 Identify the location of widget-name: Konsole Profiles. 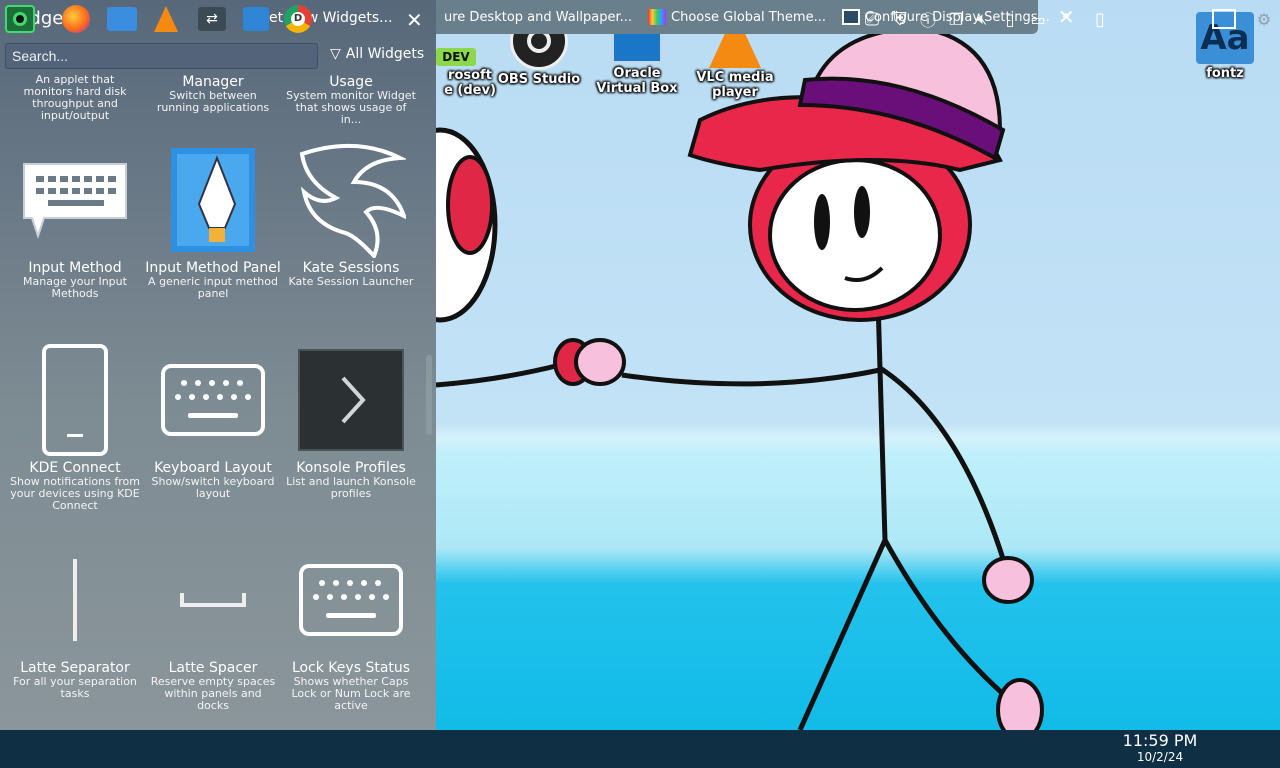
(351, 468).